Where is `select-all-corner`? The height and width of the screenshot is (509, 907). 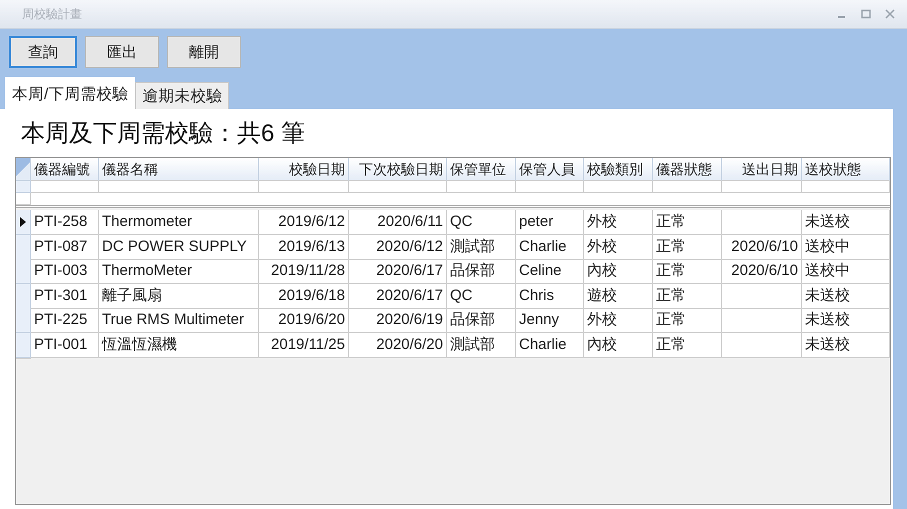
select-all-corner is located at coordinates (23, 169).